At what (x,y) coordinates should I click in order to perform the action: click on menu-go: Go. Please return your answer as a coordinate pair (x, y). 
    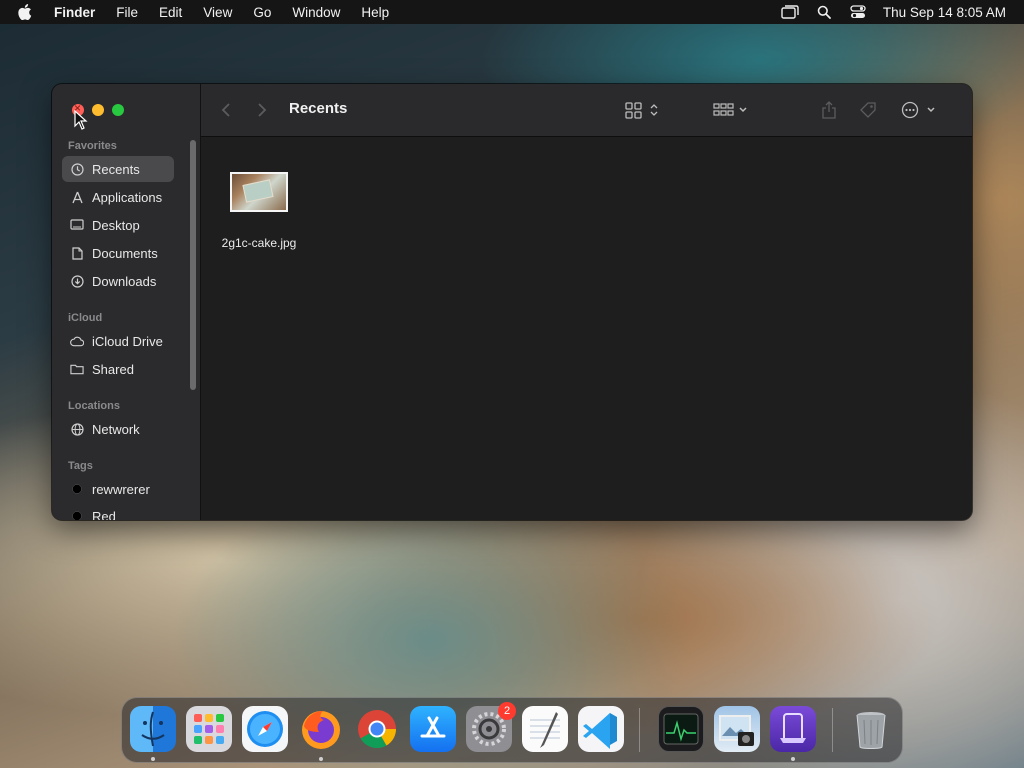
    Looking at the image, I should click on (262, 12).